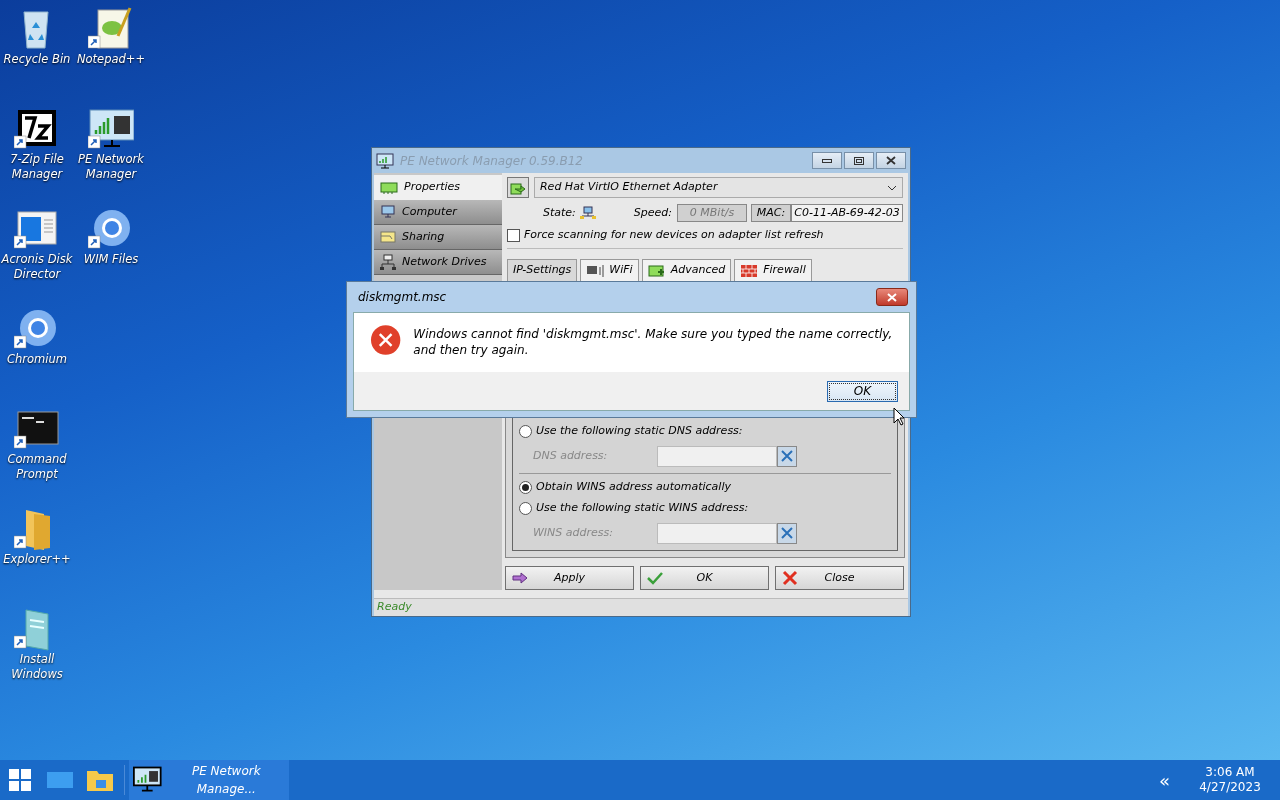  I want to click on minimize-button, so click(827, 160).